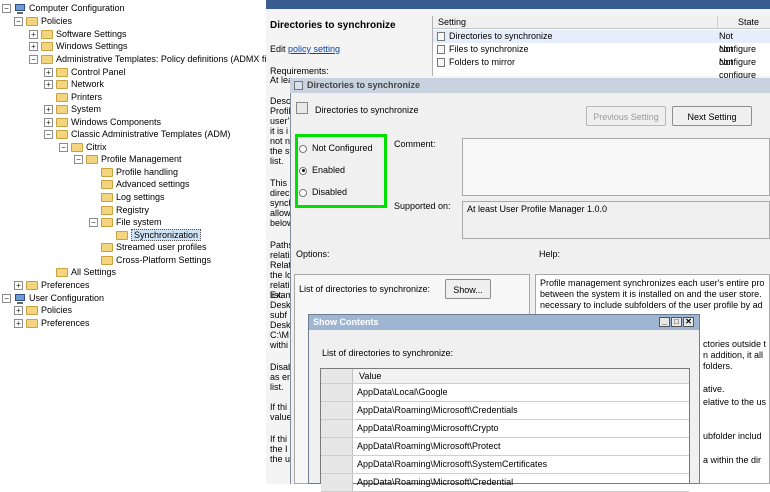 Image resolution: width=770 pixels, height=492 pixels. What do you see at coordinates (74, 84) in the screenshot?
I see `tree-node-network: + Network` at bounding box center [74, 84].